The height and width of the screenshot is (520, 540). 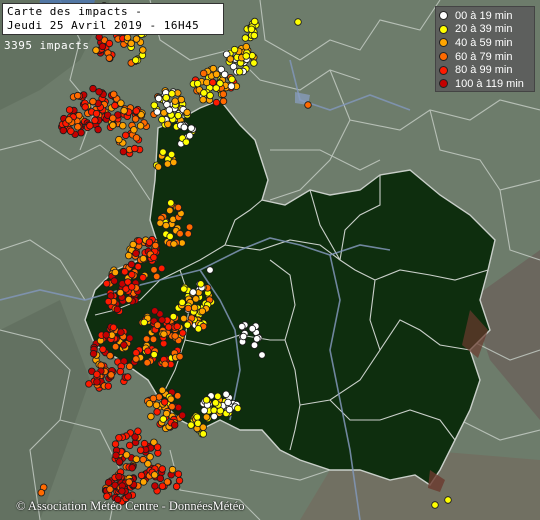 I want to click on map-date: Jeudi 25 Avril 2019 - 16H45, so click(x=103, y=25).